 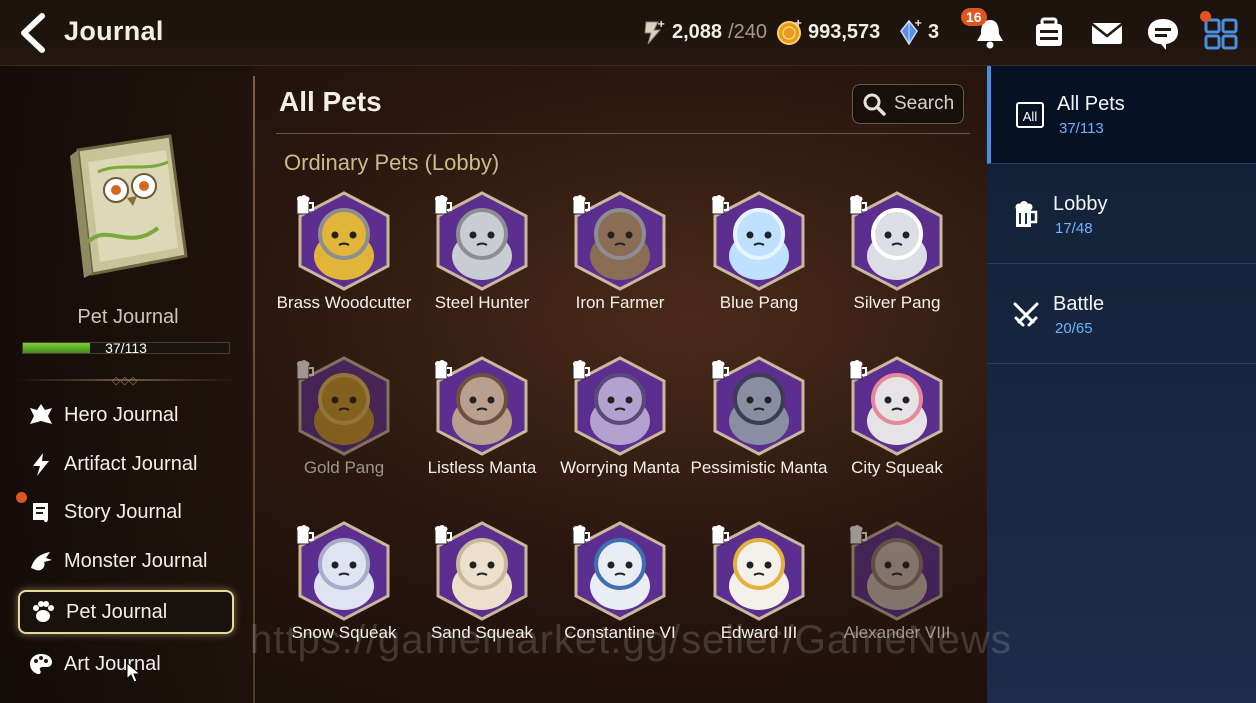 I want to click on gold-display: + 993,573, so click(x=828, y=32).